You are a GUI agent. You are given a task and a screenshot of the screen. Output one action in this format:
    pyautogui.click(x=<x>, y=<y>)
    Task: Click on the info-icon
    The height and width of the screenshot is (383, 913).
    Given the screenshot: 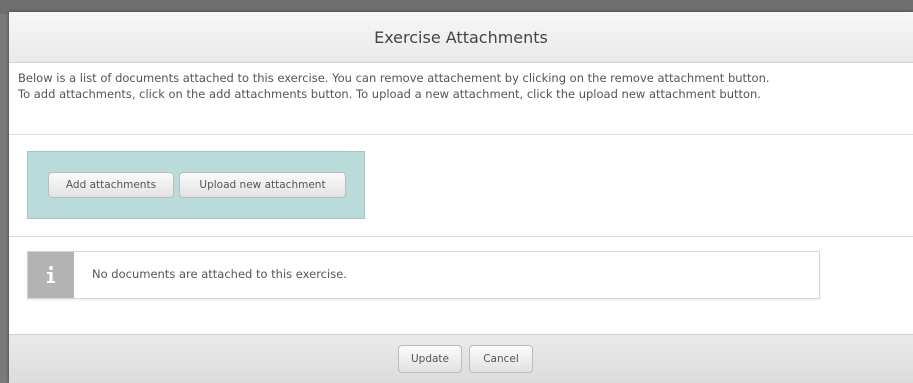 What is the action you would take?
    pyautogui.click(x=51, y=275)
    